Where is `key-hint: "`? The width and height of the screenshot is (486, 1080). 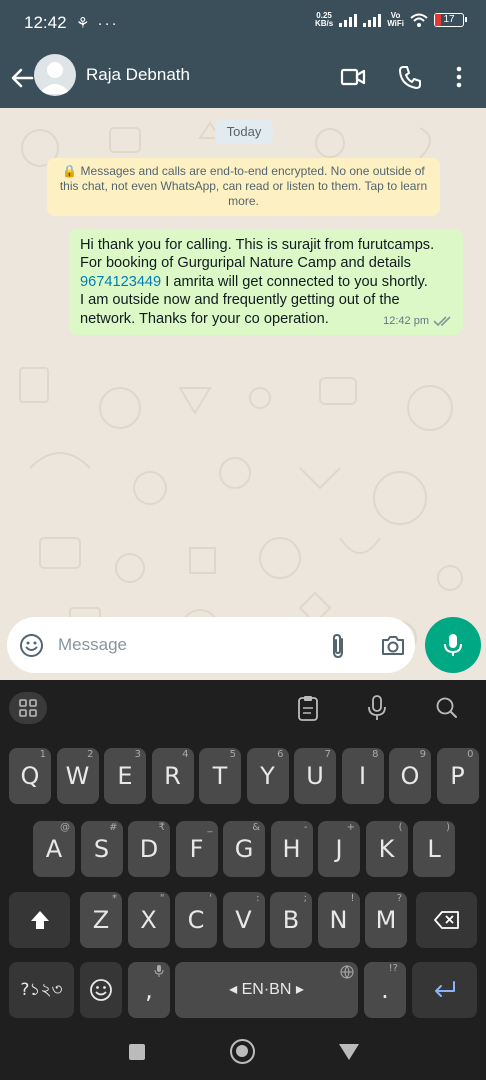
key-hint: " is located at coordinates (162, 898).